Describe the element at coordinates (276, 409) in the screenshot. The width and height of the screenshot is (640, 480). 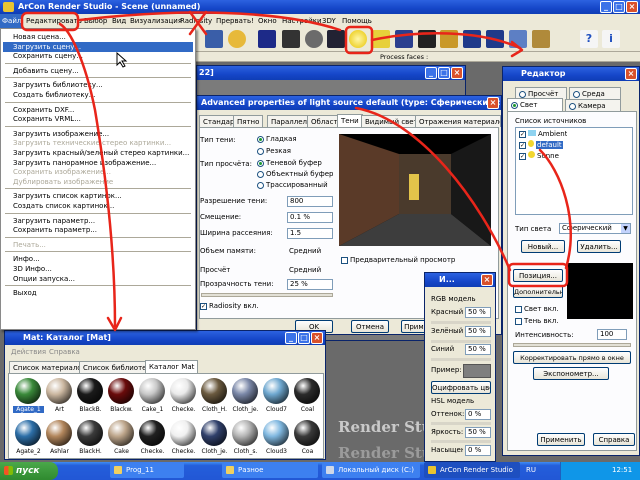
I see `material-label: Cloud7` at that location.